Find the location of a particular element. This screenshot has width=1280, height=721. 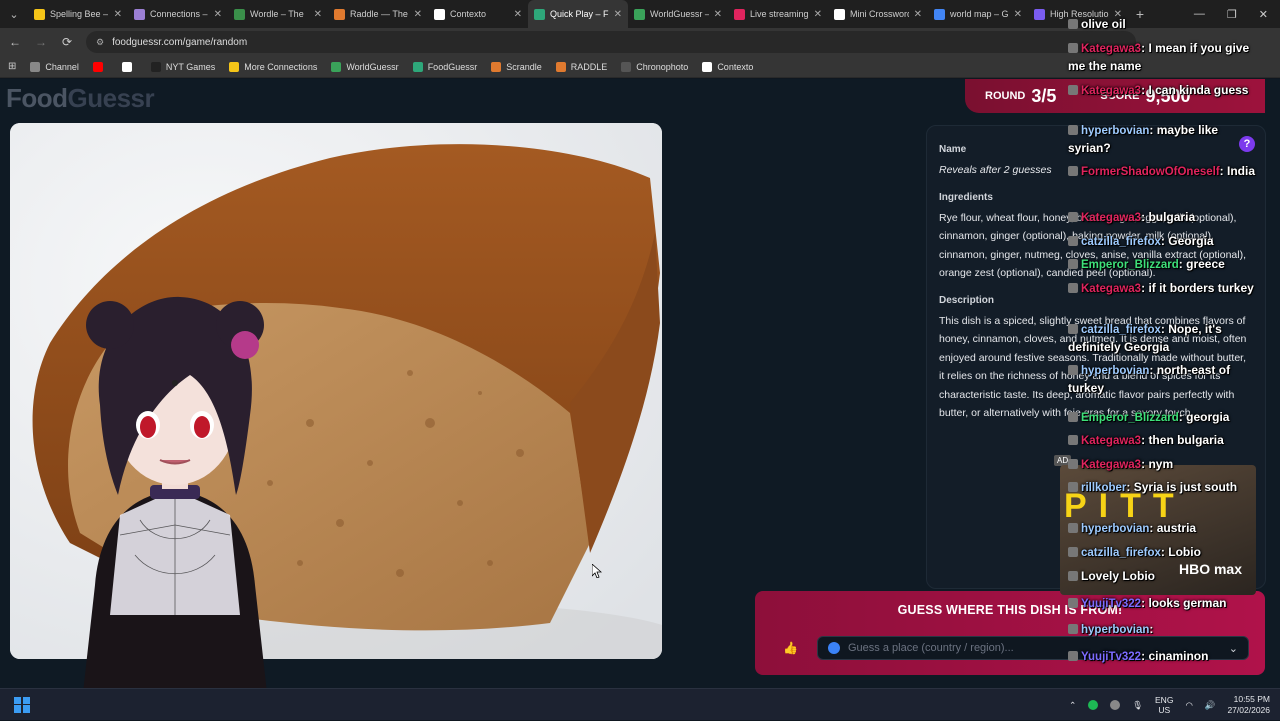

microphone-icon: 🎙 is located at coordinates (1137, 705).